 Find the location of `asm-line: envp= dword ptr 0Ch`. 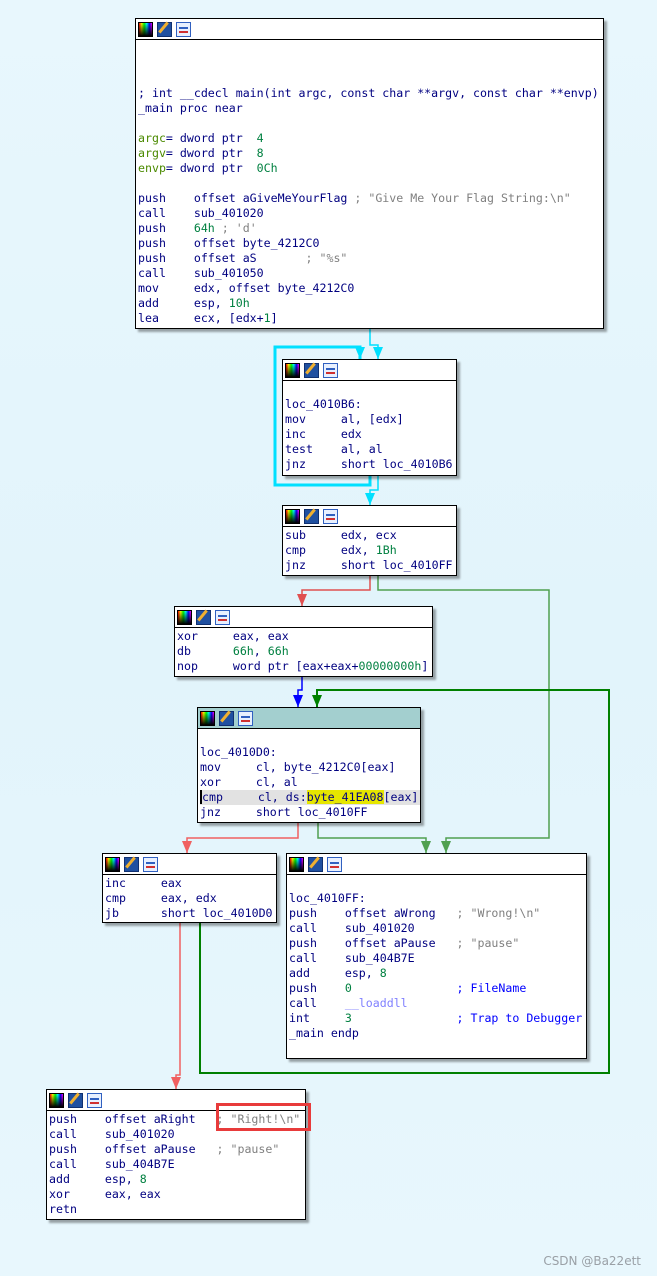

asm-line: envp= dword ptr 0Ch is located at coordinates (370, 168).